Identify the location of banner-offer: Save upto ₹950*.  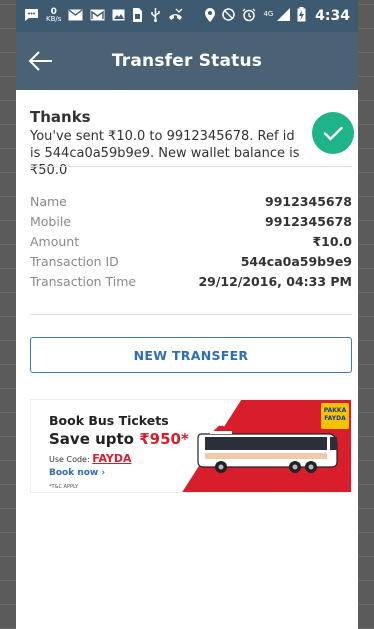
(119, 439).